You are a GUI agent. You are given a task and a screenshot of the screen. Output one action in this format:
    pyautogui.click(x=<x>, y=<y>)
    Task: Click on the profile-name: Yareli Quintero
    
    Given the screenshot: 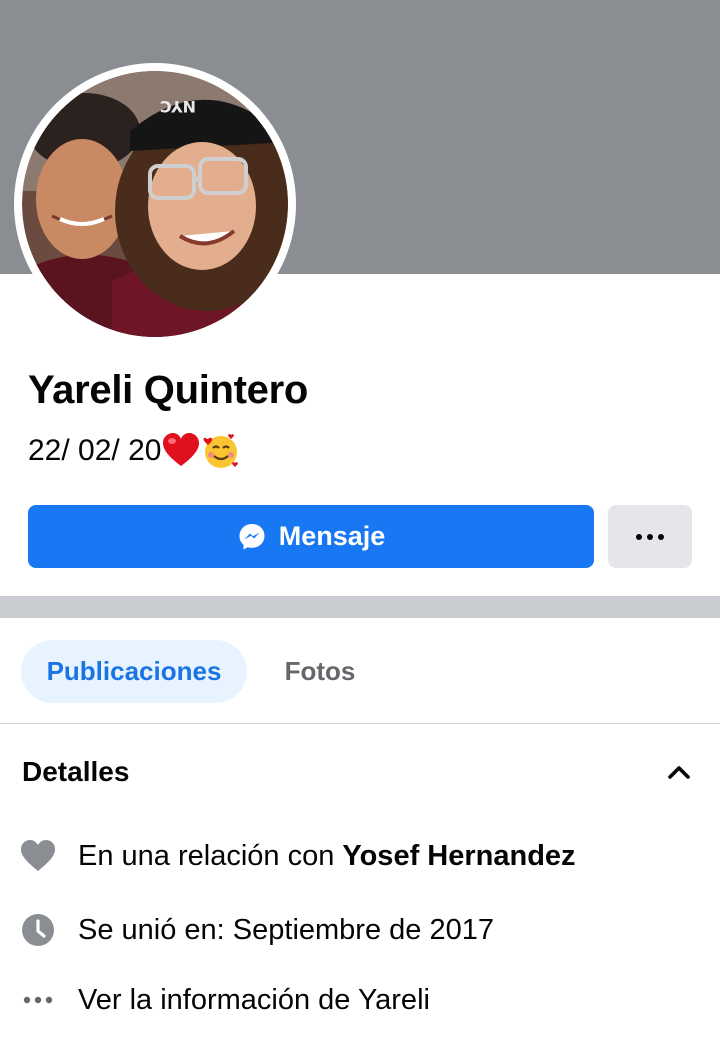 What is the action you would take?
    pyautogui.click(x=168, y=390)
    